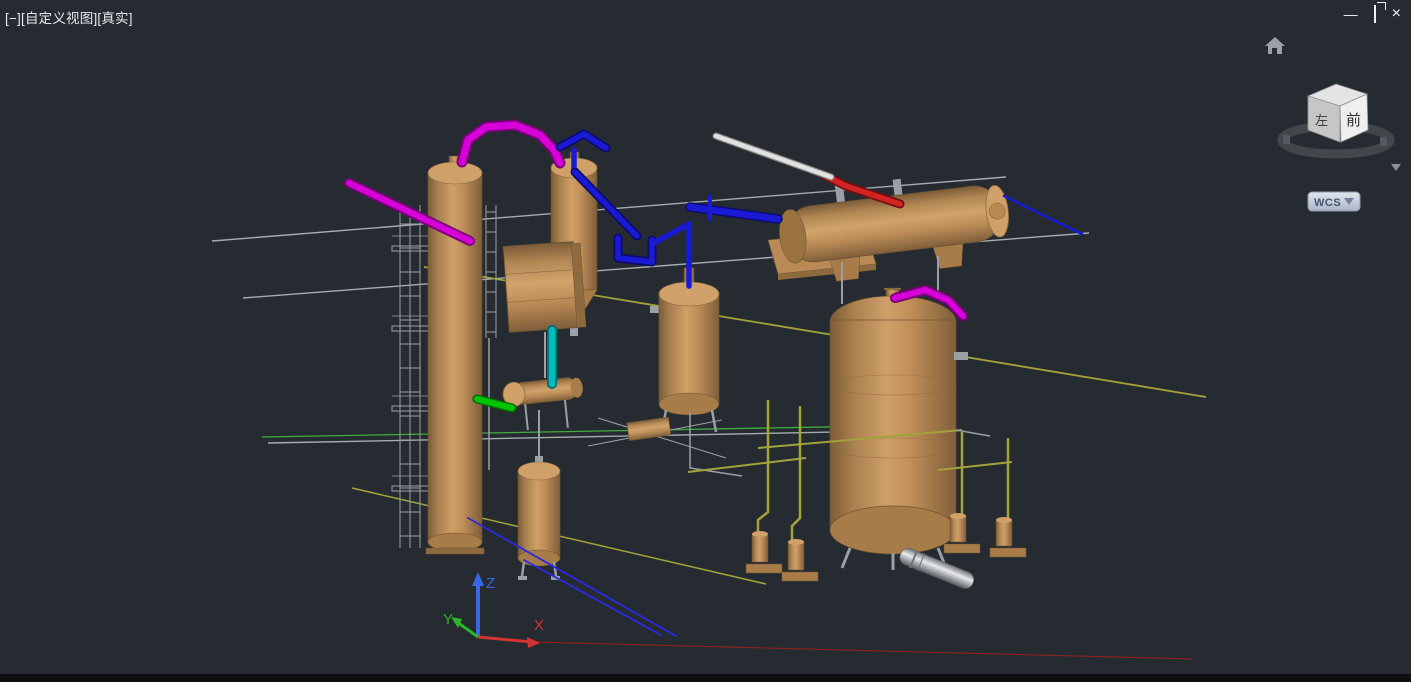  I want to click on y-axis-label: Y, so click(448, 619).